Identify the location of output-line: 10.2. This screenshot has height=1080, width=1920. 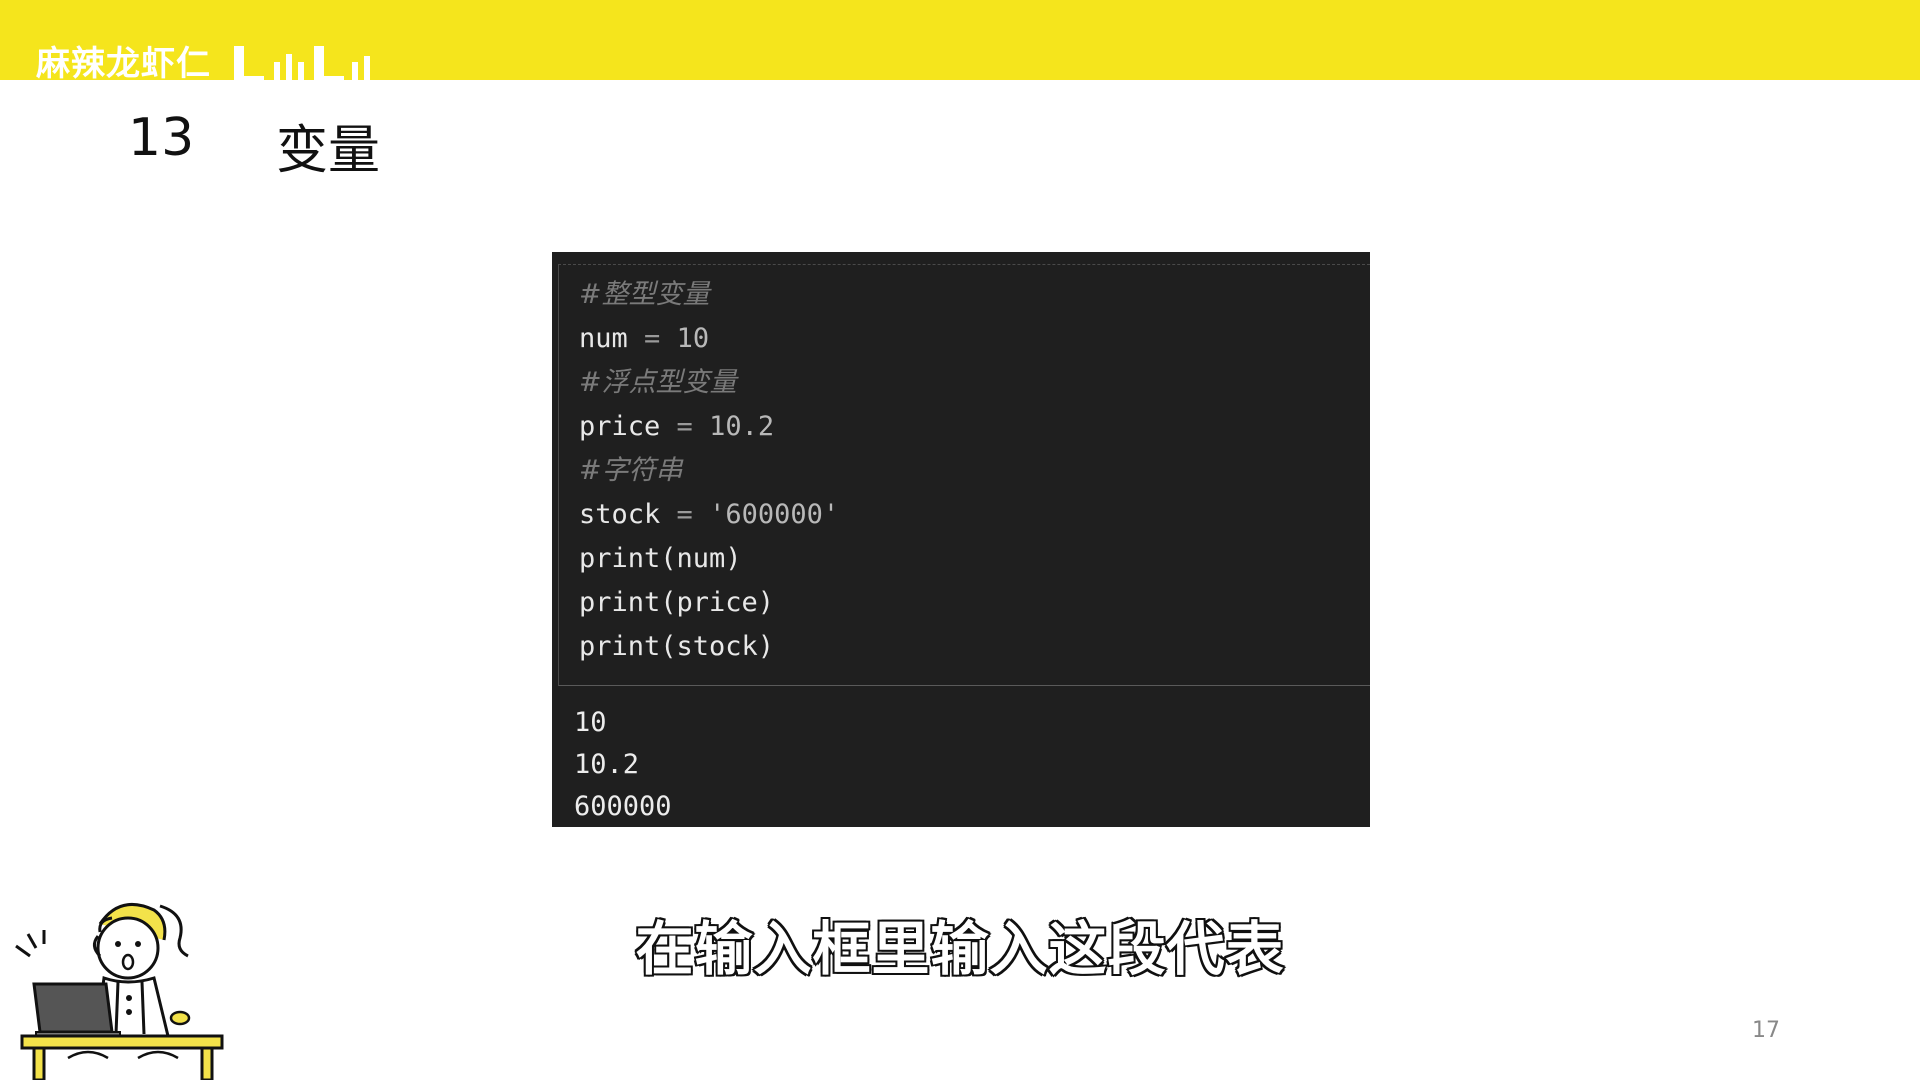
(607, 764).